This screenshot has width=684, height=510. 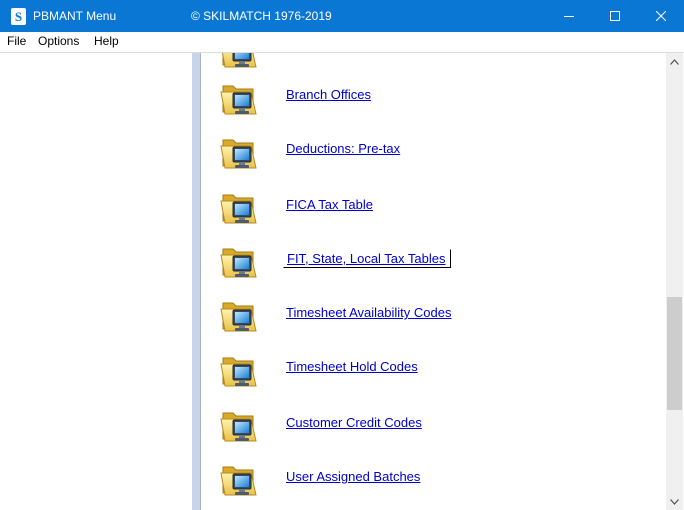 I want to click on scroll-thumb, so click(x=674, y=353).